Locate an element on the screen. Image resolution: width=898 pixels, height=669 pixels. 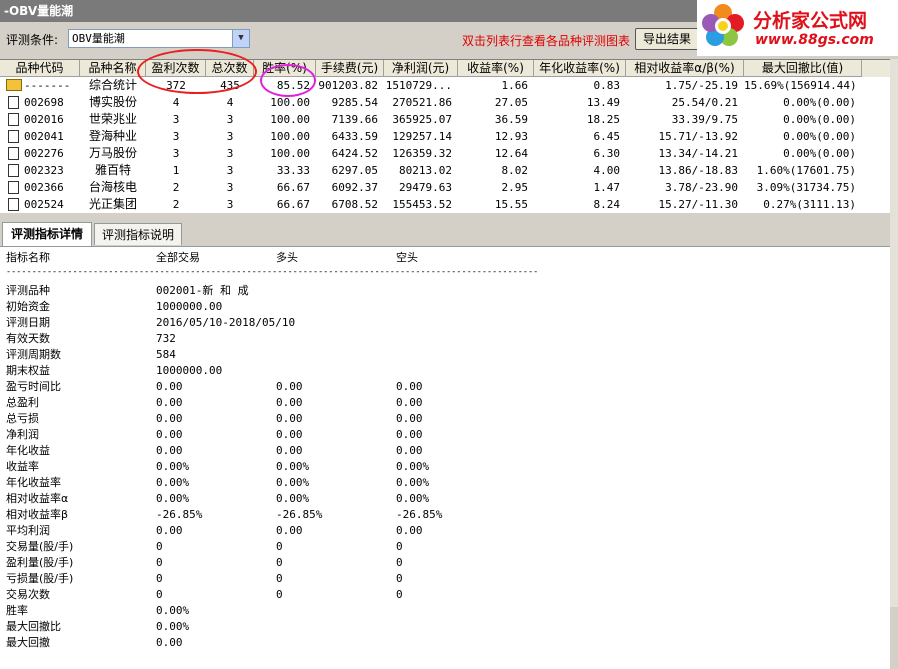
table-cell-name: 世荣兆业 is located at coordinates (112, 119).